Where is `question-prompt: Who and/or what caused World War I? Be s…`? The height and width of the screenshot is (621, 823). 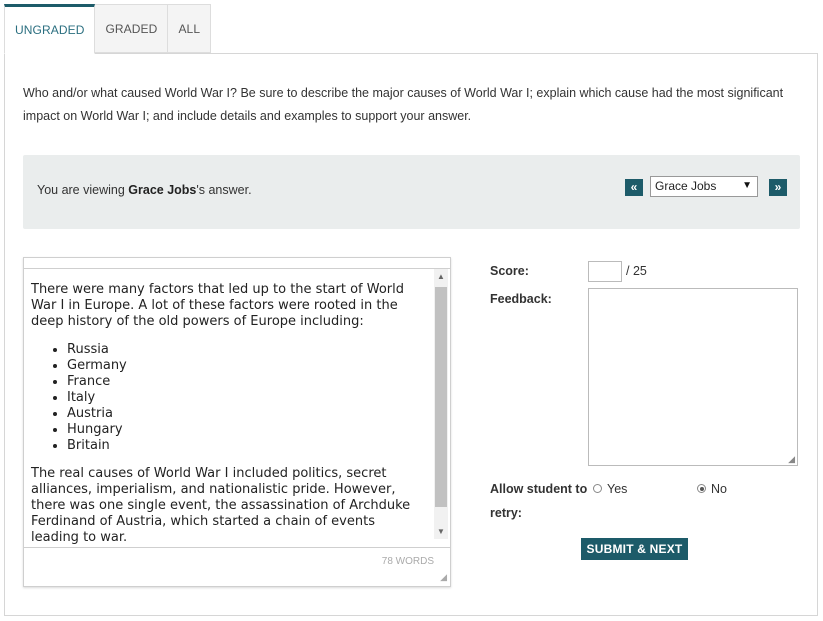
question-prompt: Who and/or what caused World War I? Be s… is located at coordinates (403, 104).